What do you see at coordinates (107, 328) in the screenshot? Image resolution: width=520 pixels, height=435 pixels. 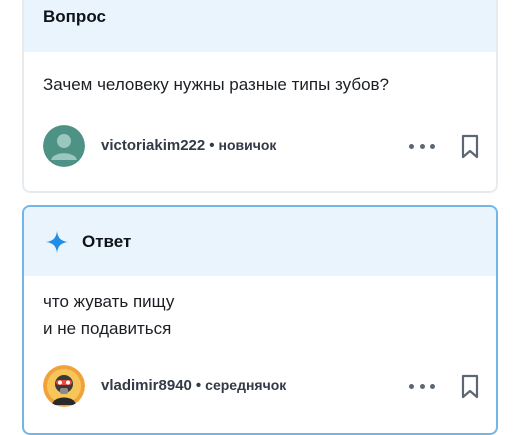 I see `answer-text-line-2: и не подавиться` at bounding box center [107, 328].